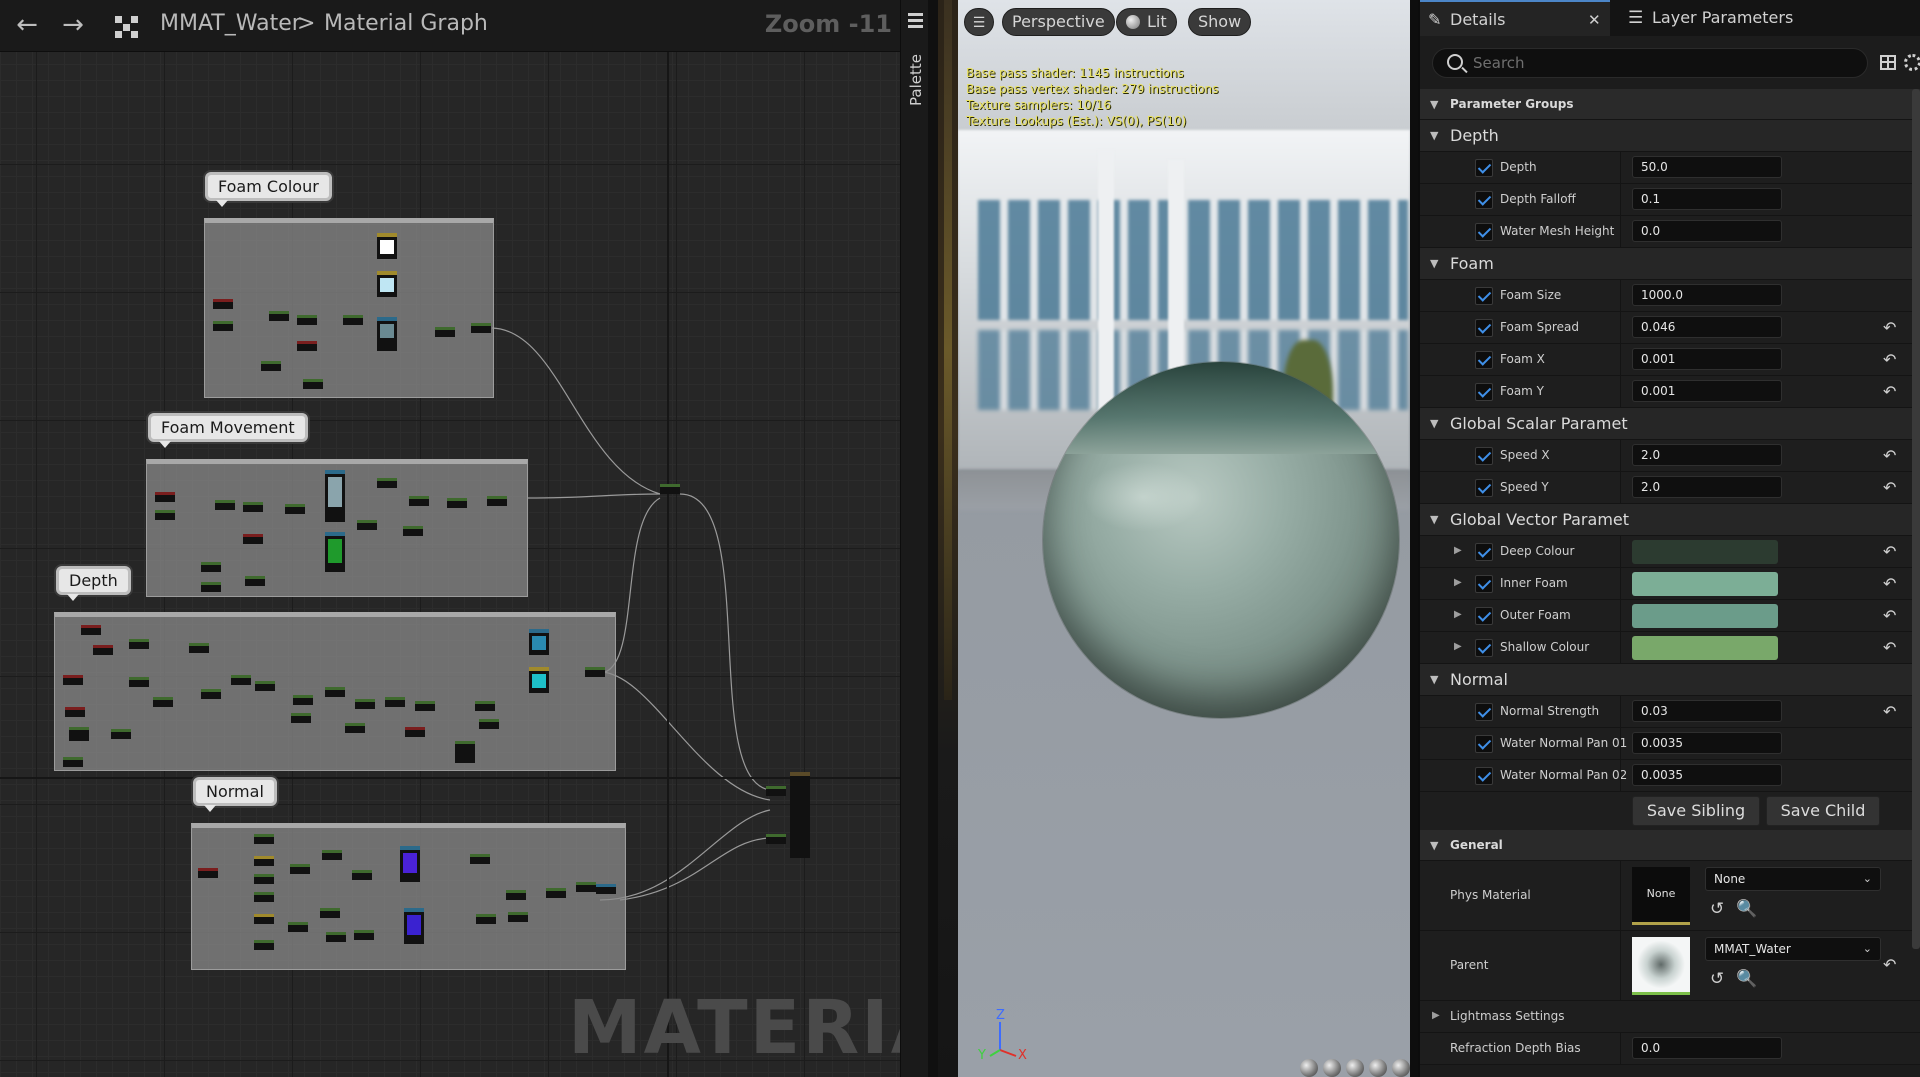 The width and height of the screenshot is (1920, 1077). Describe the element at coordinates (1661, 896) in the screenshot. I see `phys-material-thumbnail: None` at that location.